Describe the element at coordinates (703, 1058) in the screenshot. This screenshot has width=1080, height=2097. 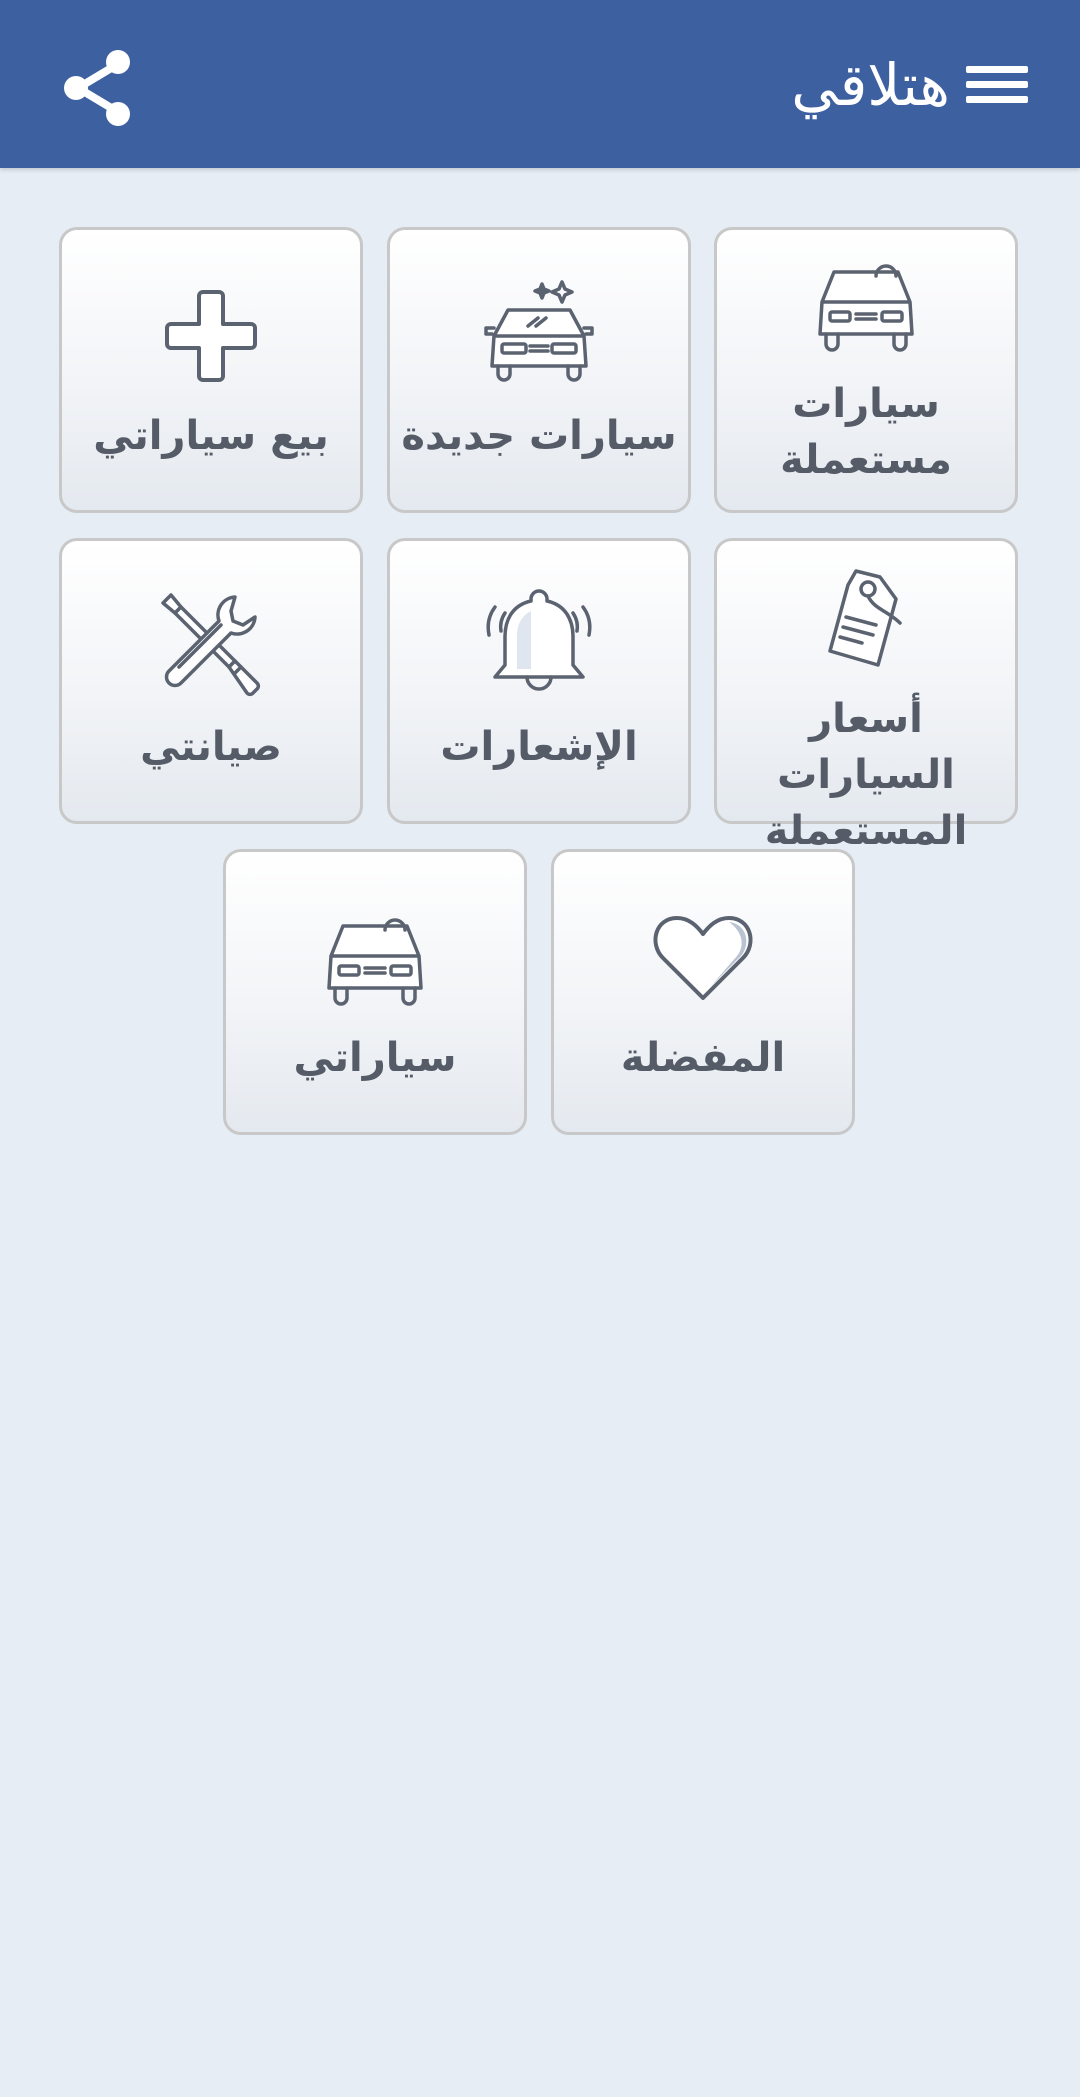
I see `tile-label: المفضلة` at that location.